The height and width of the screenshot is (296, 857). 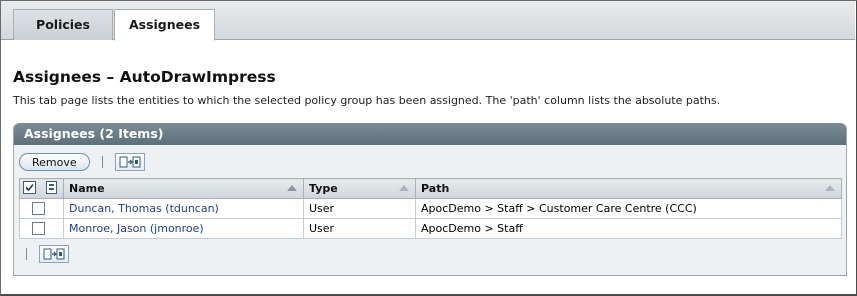 I want to click on tab-assignees: Assignees, so click(x=164, y=25).